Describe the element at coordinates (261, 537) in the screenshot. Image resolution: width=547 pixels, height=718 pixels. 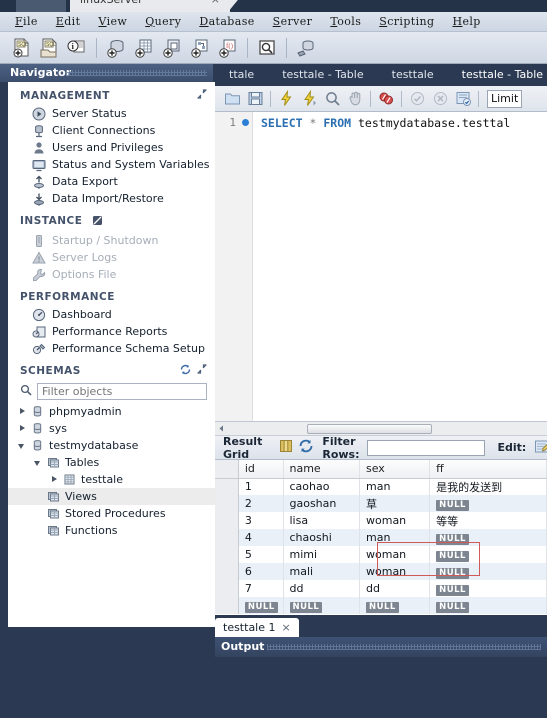
I see `cell-id: 4` at that location.